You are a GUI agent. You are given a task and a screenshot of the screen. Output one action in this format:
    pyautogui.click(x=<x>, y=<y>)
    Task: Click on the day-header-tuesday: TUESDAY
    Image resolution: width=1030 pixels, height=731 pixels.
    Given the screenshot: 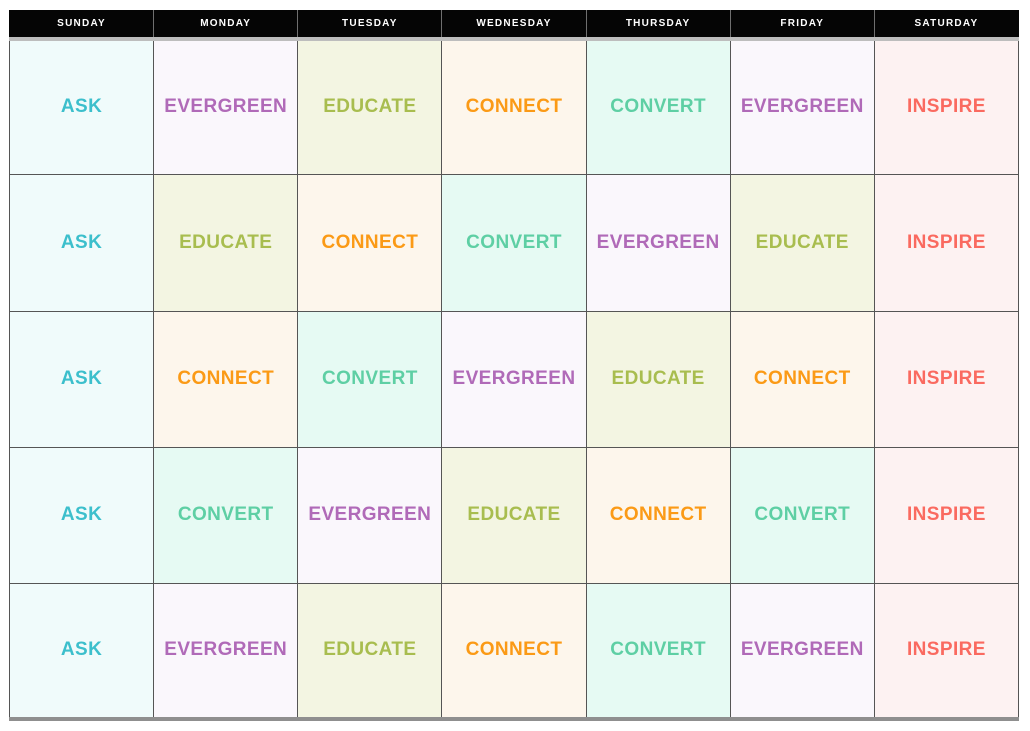 What is the action you would take?
    pyautogui.click(x=370, y=25)
    